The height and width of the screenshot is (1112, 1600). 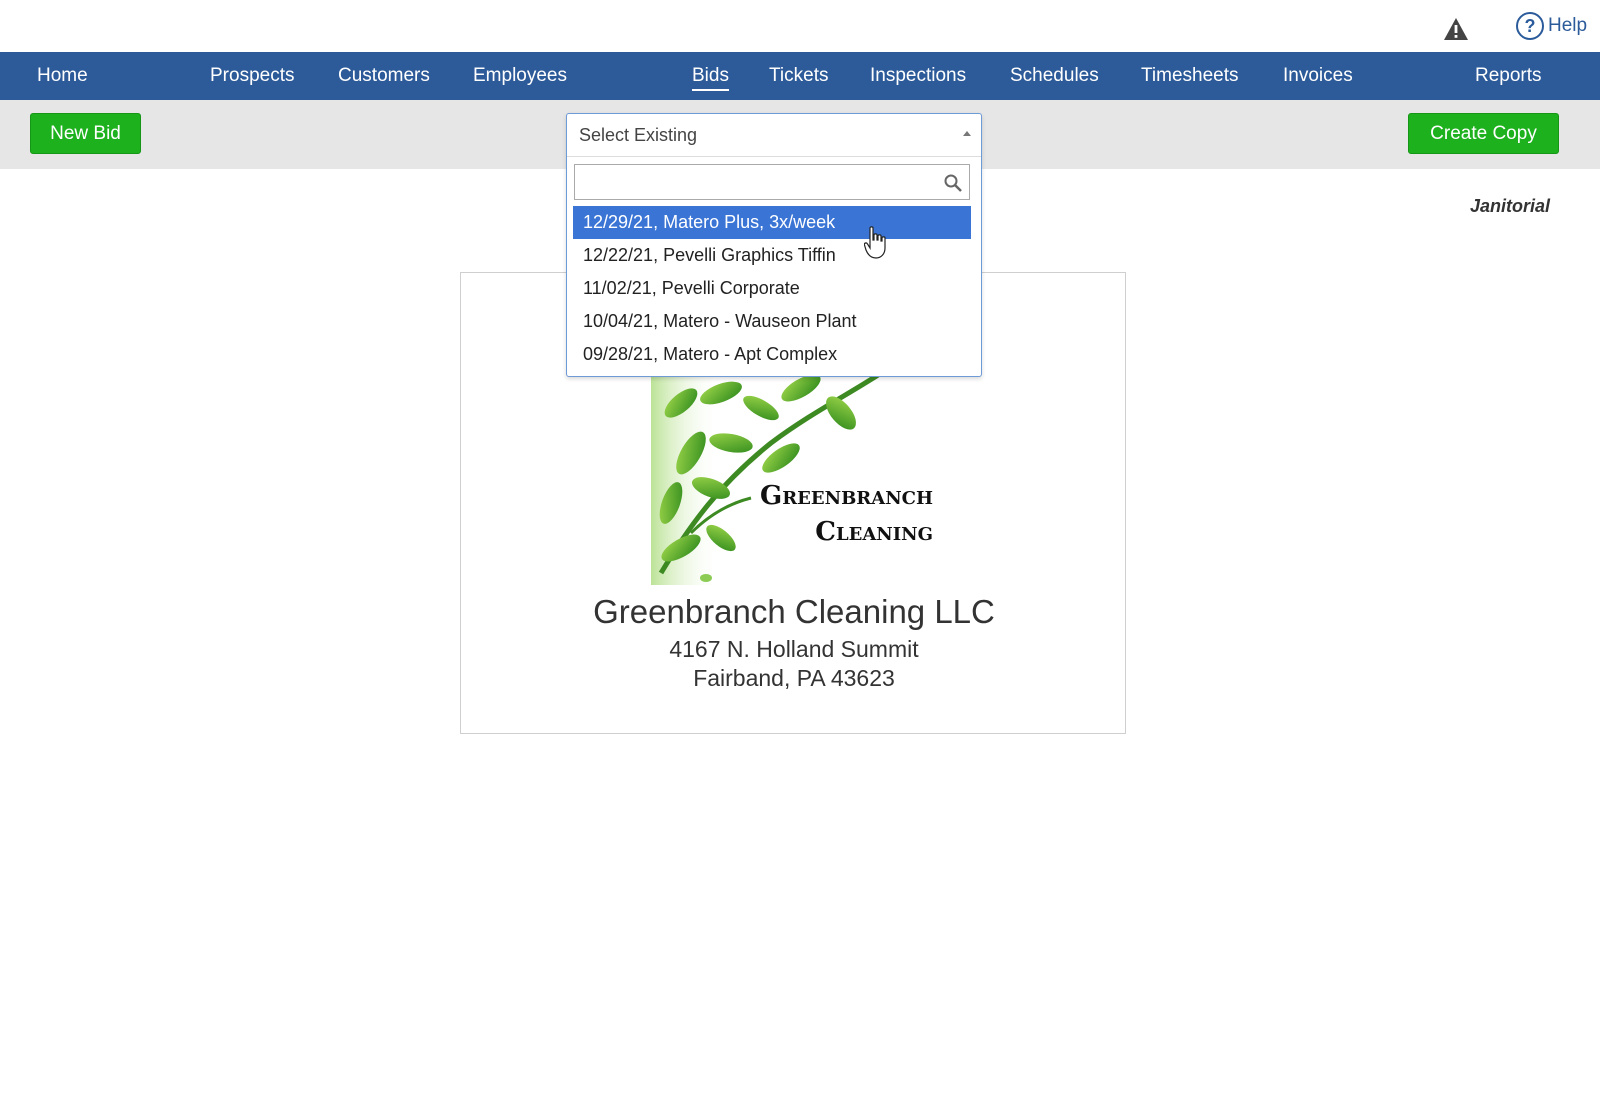 I want to click on bid-category-label: Janitorial, so click(x=1510, y=206).